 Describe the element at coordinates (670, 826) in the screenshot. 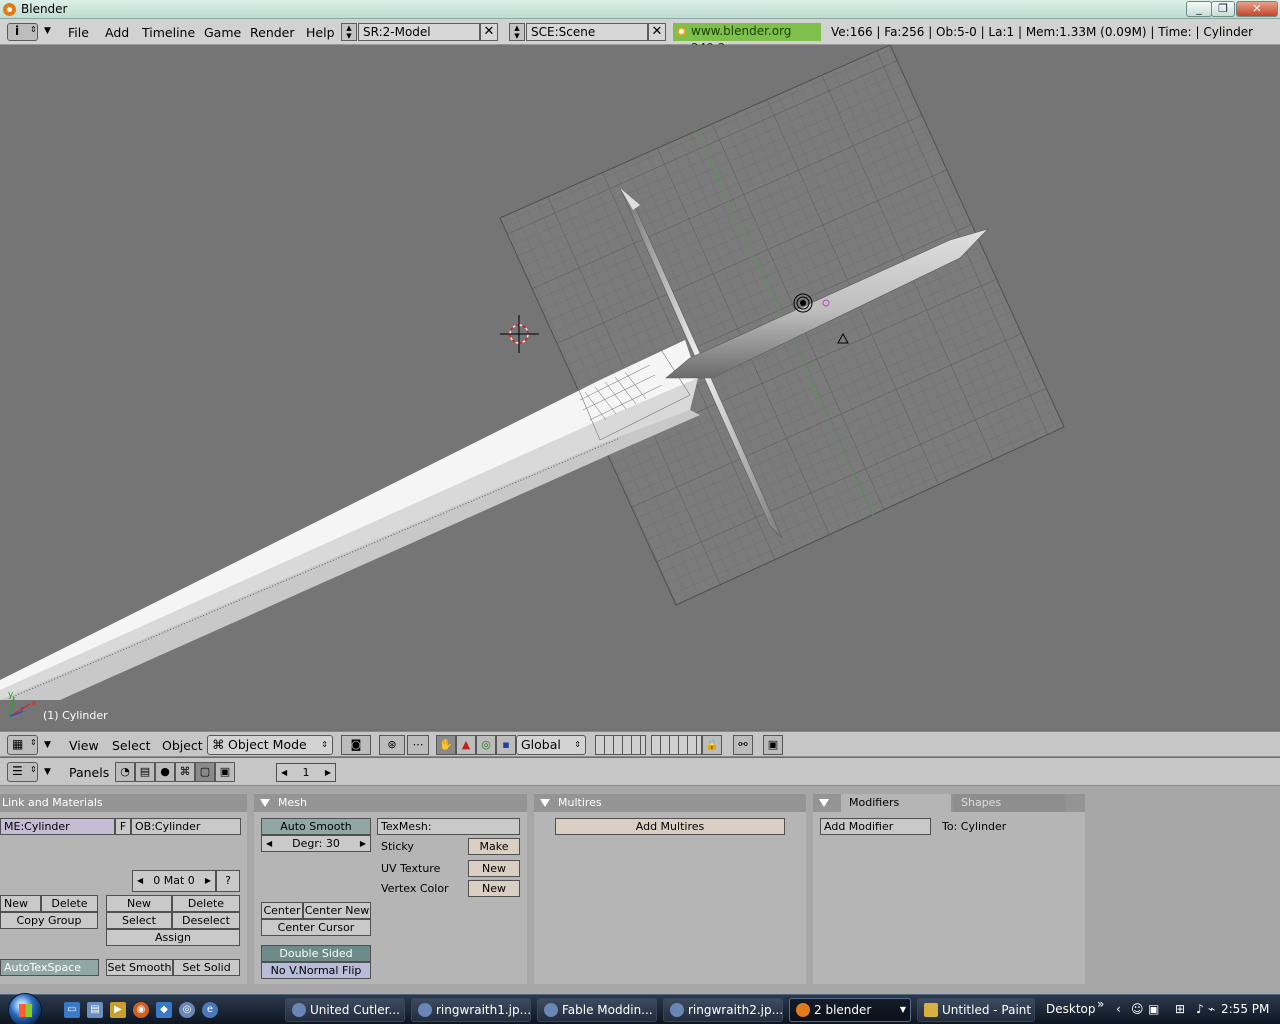

I see `add-multires-button: Add Multires` at that location.